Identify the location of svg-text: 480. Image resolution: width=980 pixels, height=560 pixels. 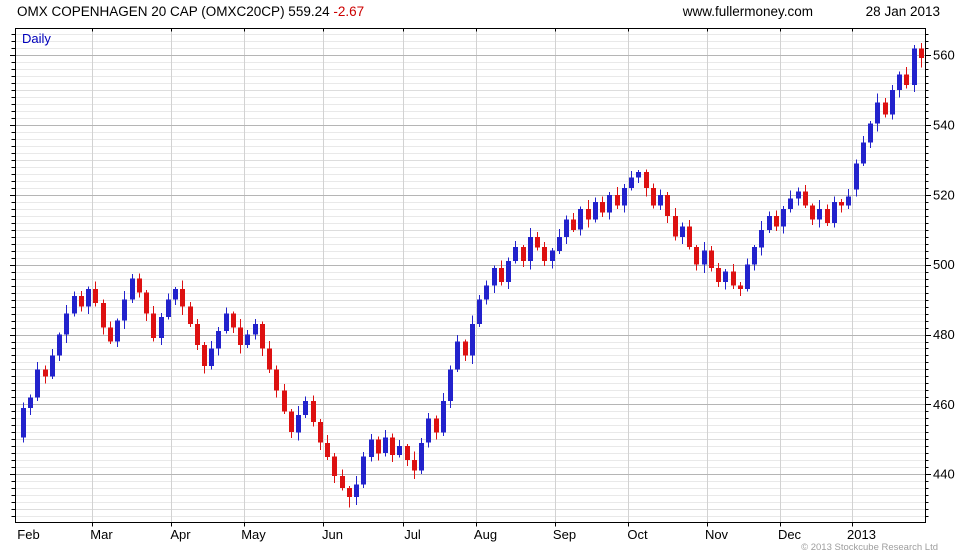
(944, 334).